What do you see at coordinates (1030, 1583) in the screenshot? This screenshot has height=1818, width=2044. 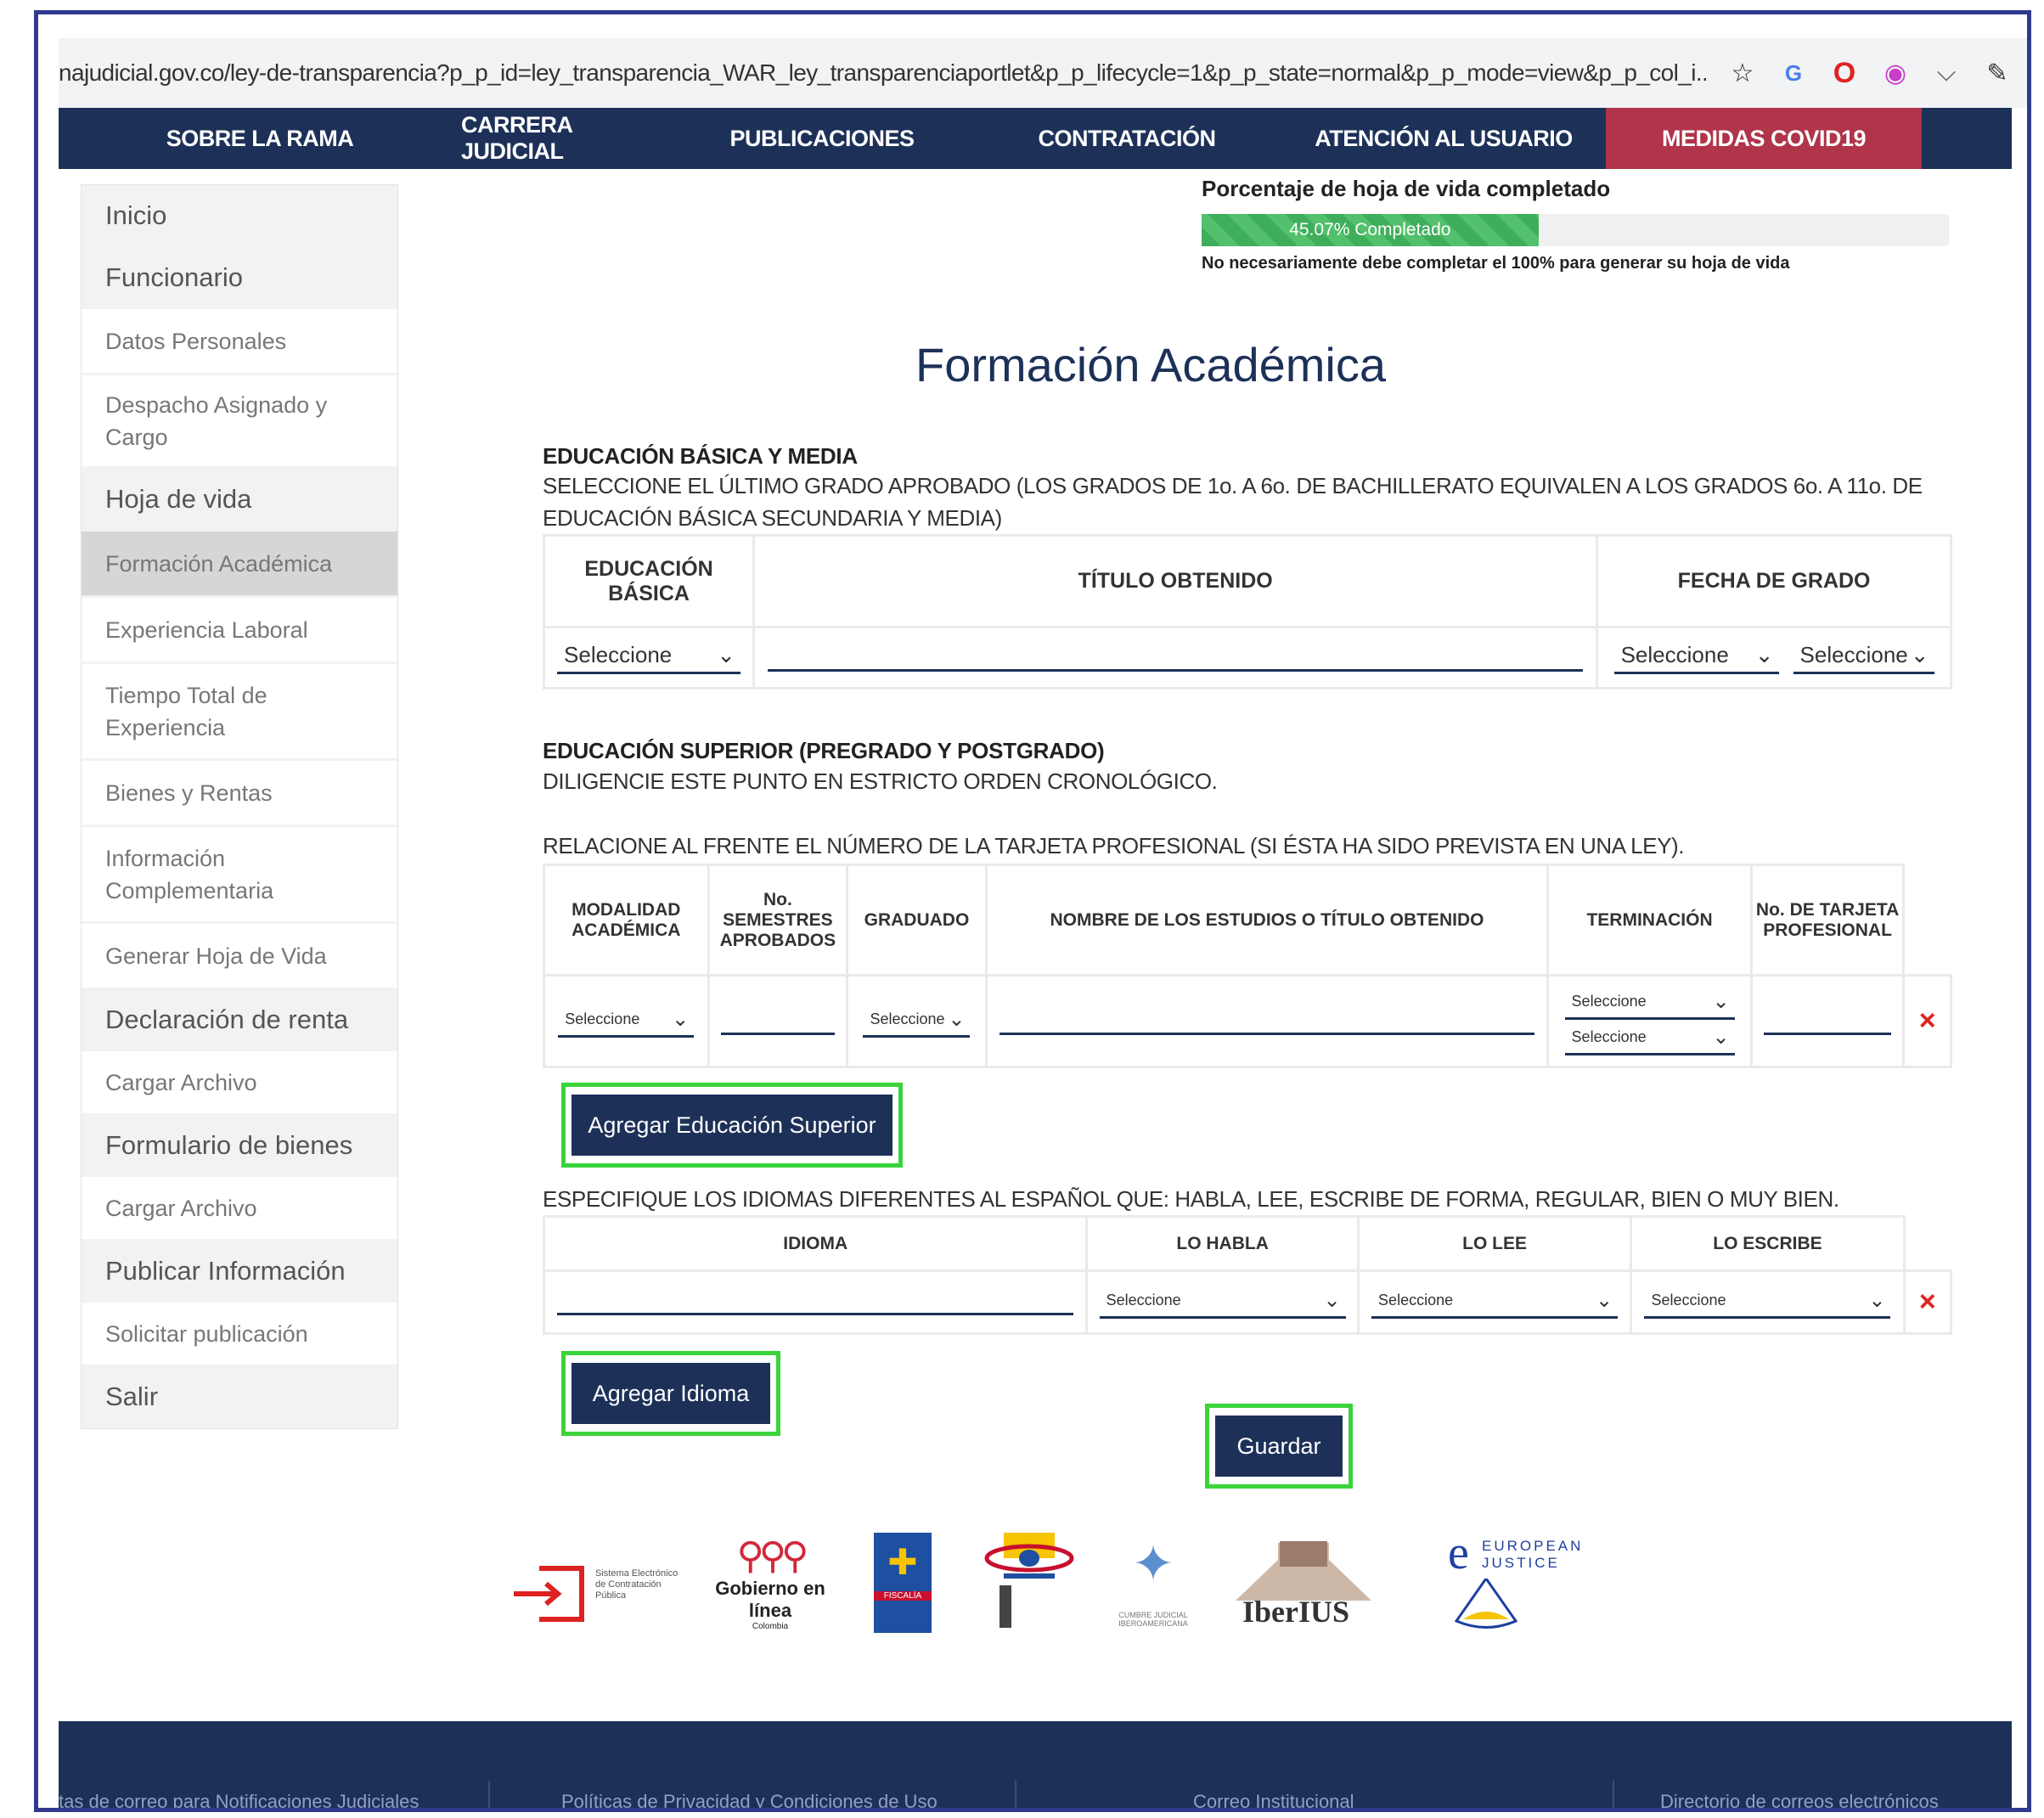 I see `medicina-legal-logo` at bounding box center [1030, 1583].